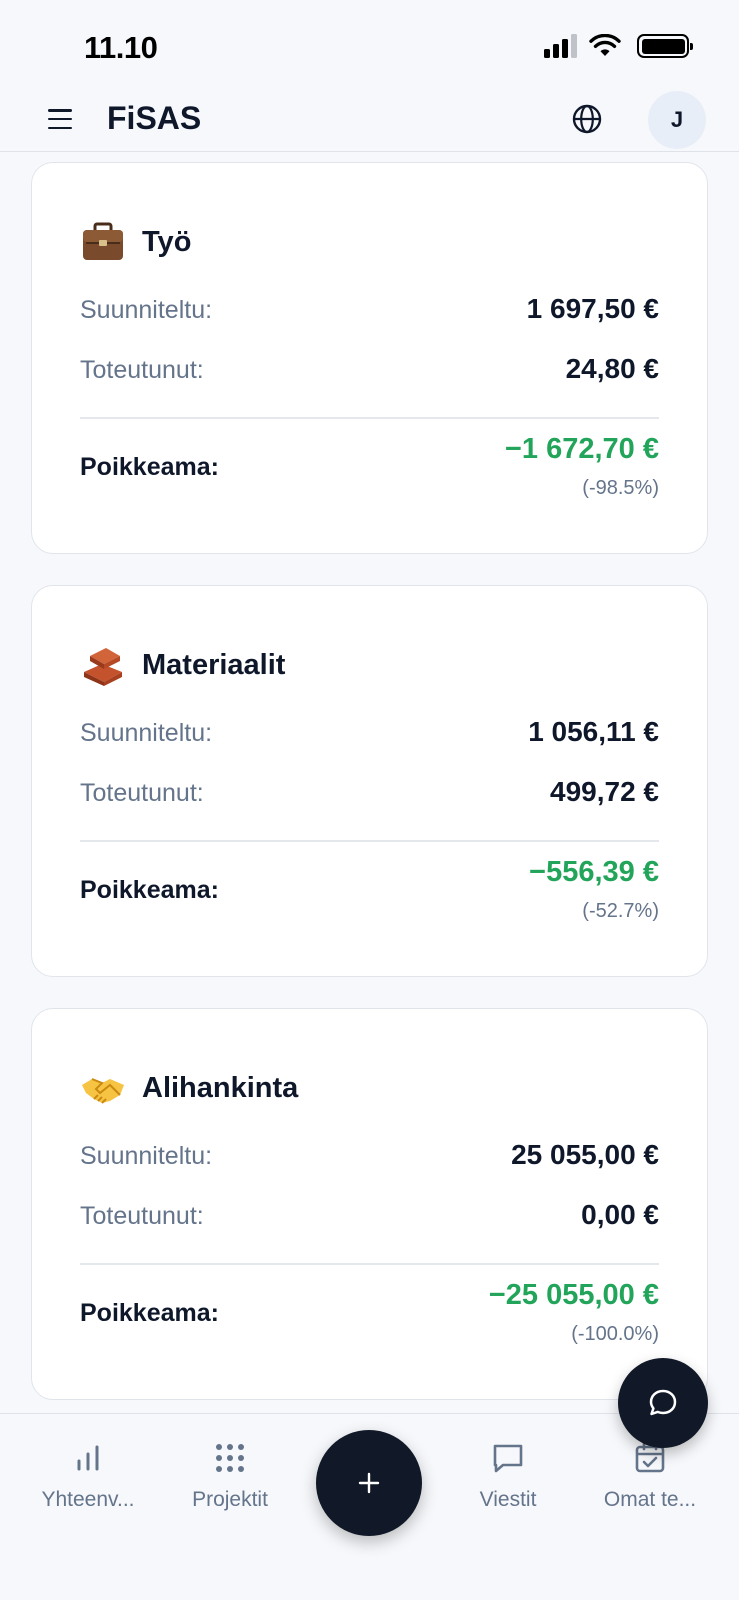 This screenshot has height=1600, width=739. Describe the element at coordinates (369, 732) in the screenshot. I see `planned-row: Suunniteltu: 1 056,11 €` at that location.